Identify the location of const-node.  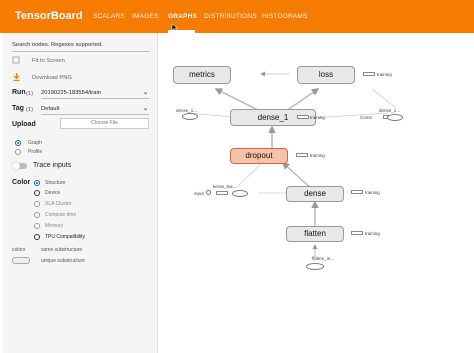
(395, 117).